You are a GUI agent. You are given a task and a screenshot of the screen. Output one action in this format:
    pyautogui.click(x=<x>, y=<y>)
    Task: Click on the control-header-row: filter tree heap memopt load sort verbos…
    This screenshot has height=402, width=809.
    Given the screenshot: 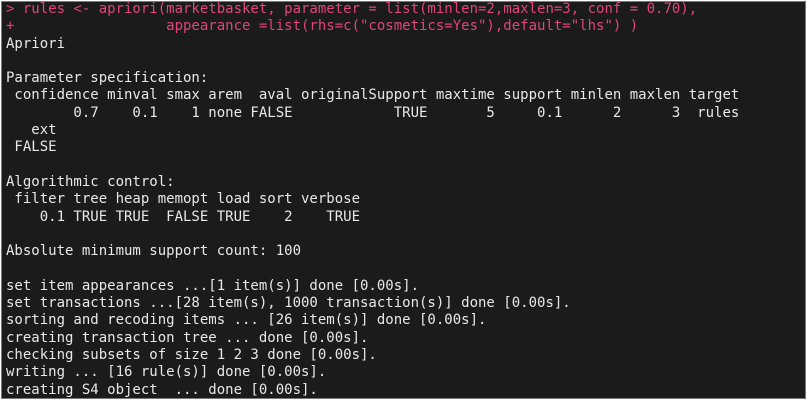 What is the action you would take?
    pyautogui.click(x=183, y=199)
    